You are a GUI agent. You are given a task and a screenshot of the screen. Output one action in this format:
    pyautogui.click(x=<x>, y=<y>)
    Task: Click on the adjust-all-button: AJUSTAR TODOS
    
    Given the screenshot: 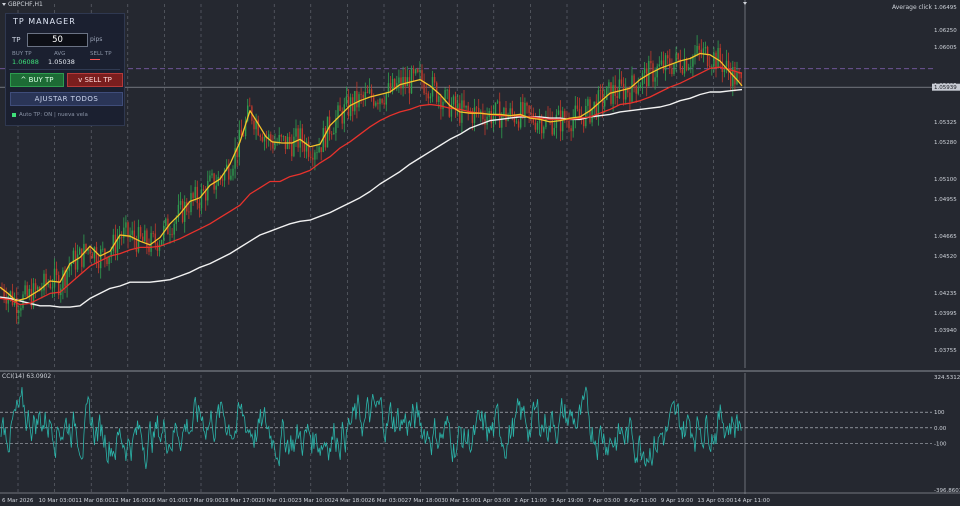 What is the action you would take?
    pyautogui.click(x=66, y=99)
    